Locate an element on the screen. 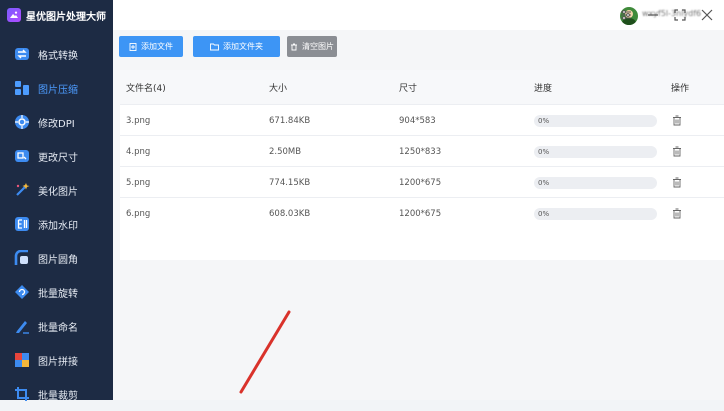  close-icon is located at coordinates (707, 15).